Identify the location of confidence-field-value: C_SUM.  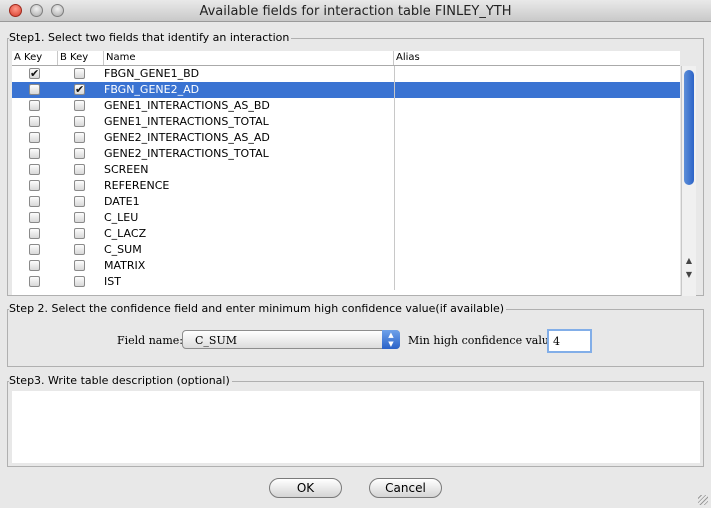
(216, 340).